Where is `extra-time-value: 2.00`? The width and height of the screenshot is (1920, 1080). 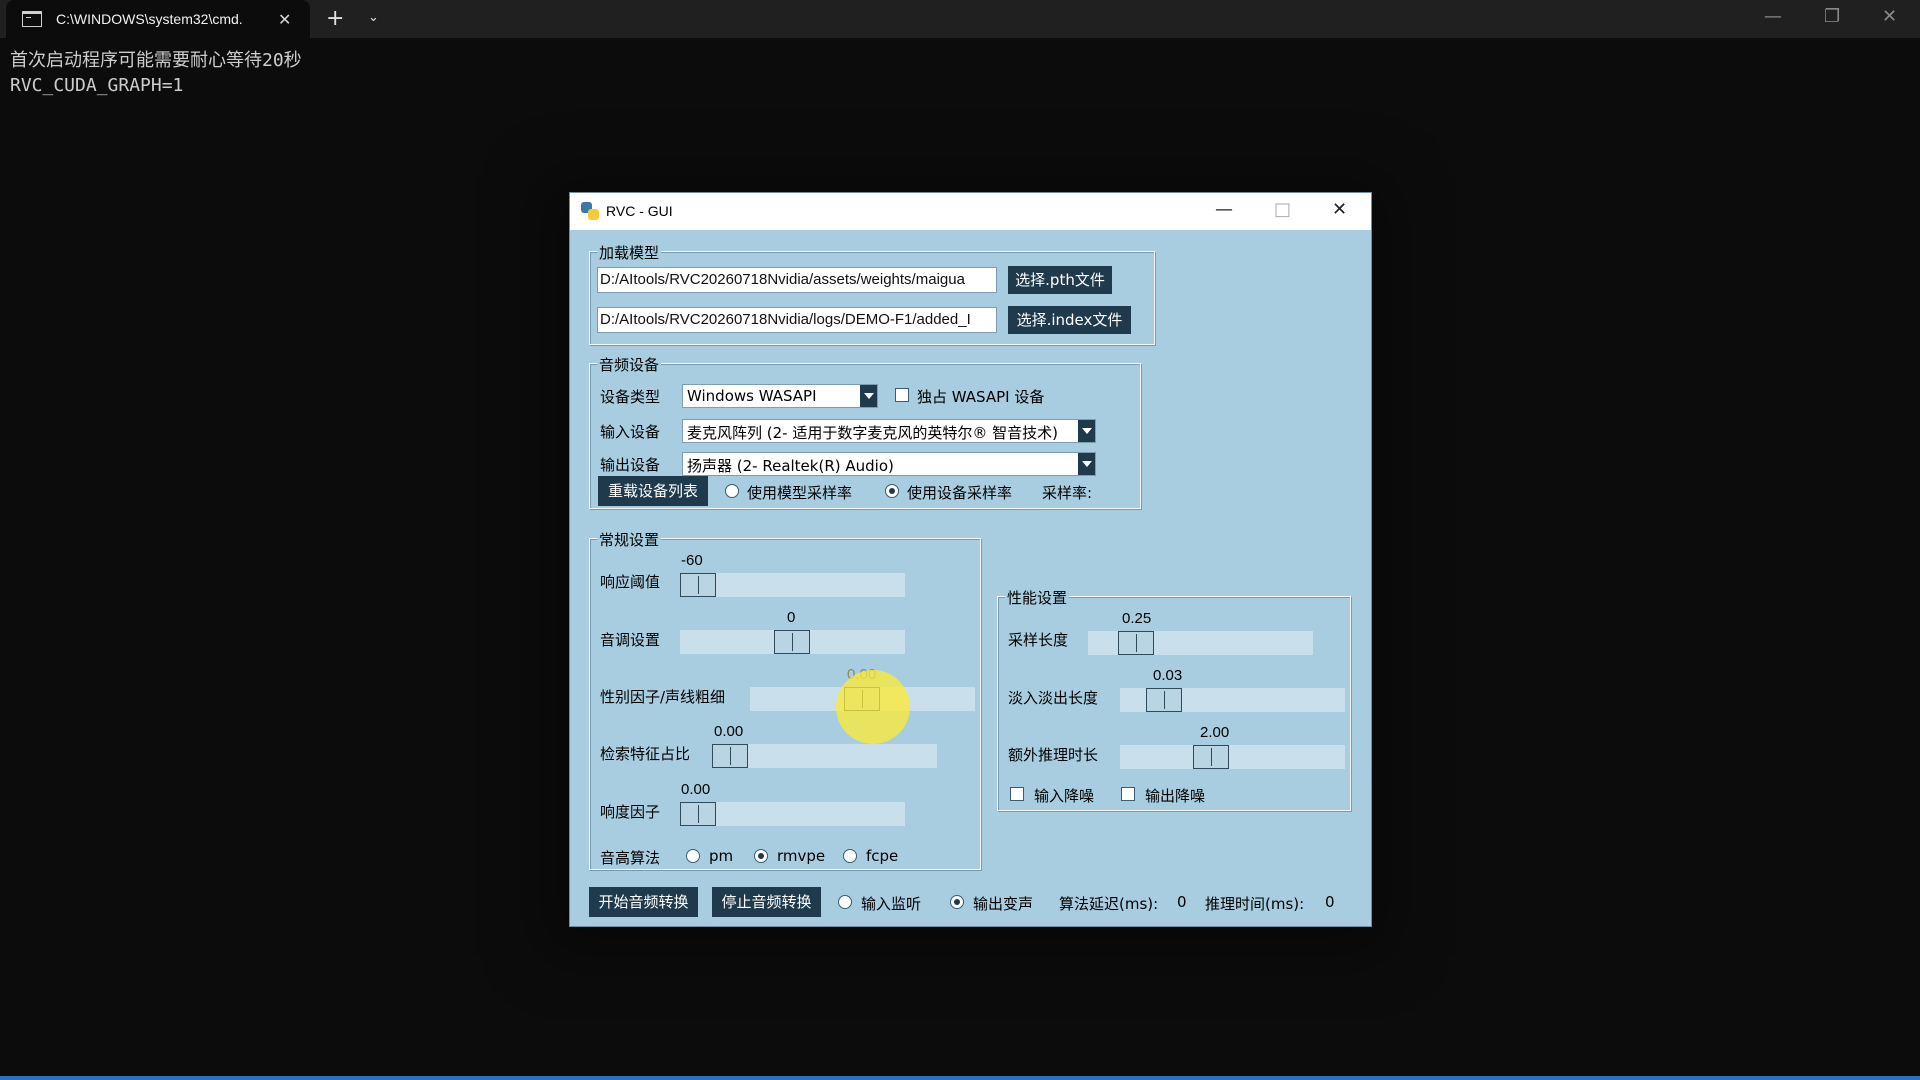 extra-time-value: 2.00 is located at coordinates (1215, 732).